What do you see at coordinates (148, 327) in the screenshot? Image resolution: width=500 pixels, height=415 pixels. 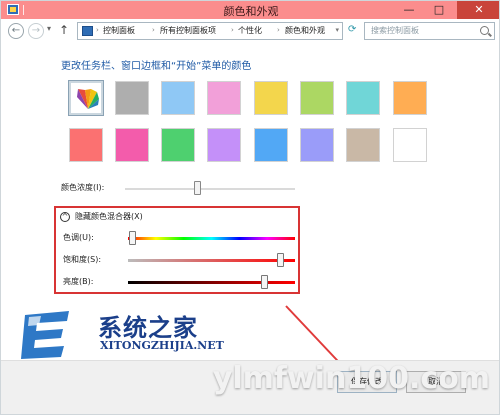 I see `watermark-text: 系统之家` at bounding box center [148, 327].